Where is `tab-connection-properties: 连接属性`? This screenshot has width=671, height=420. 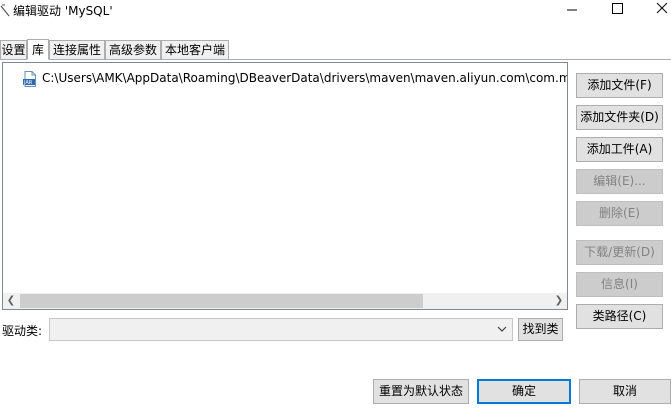
tab-connection-properties: 连接属性 is located at coordinates (77, 50).